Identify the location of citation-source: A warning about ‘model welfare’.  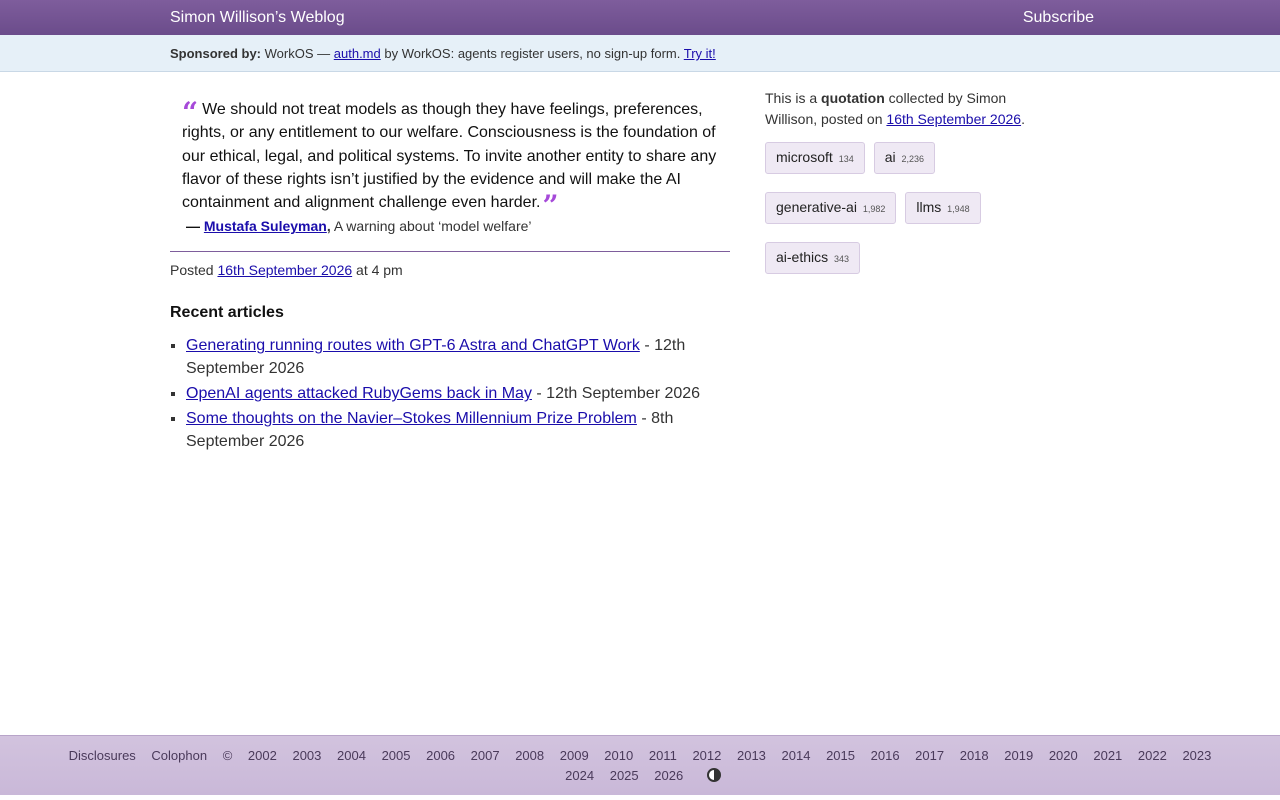
(432, 226).